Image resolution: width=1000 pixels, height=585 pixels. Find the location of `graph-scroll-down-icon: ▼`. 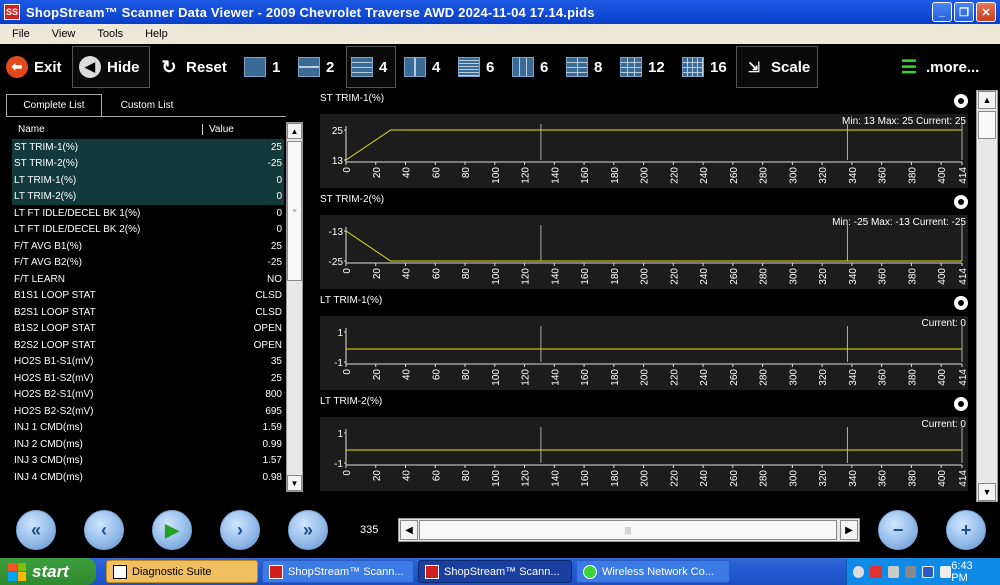

graph-scroll-down-icon: ▼ is located at coordinates (987, 492).